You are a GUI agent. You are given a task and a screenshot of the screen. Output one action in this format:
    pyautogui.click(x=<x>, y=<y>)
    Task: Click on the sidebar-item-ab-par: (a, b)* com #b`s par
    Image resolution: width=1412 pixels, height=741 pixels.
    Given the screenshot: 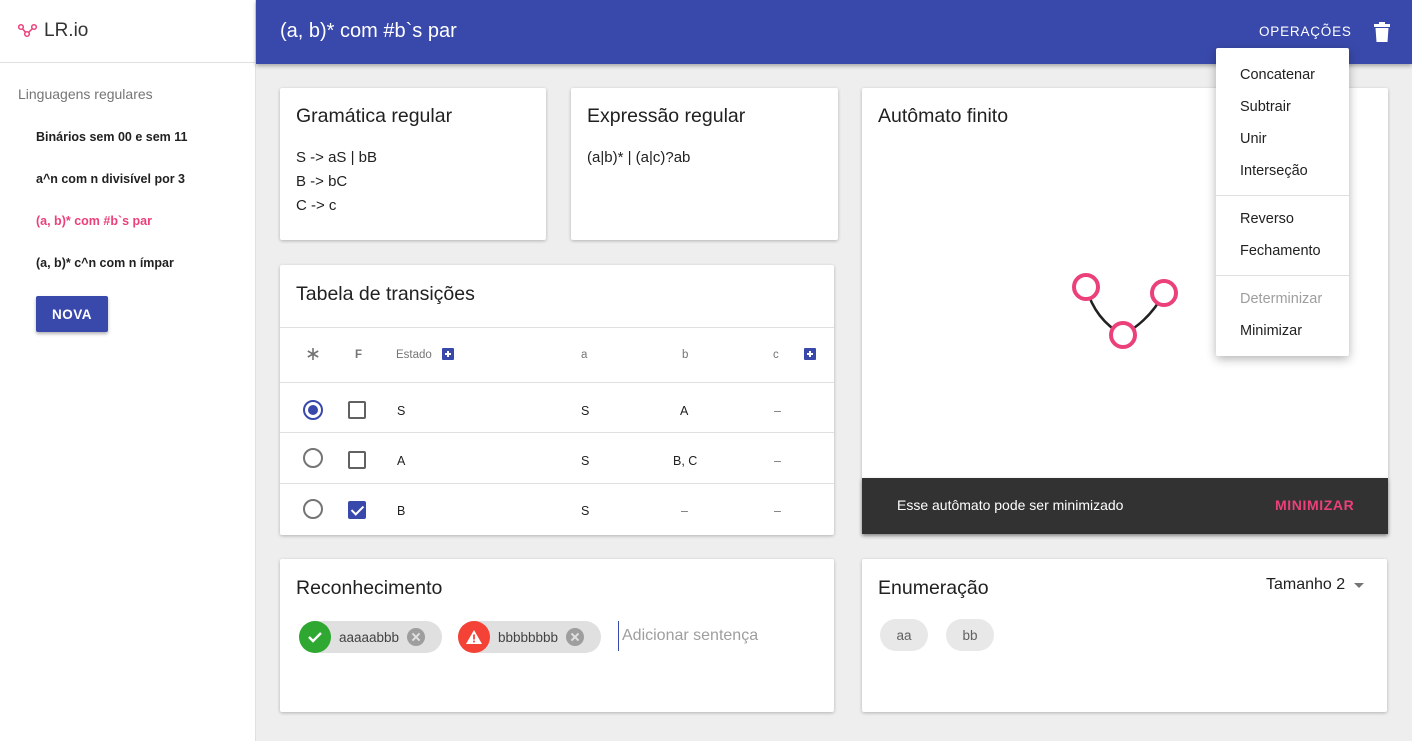 What is the action you would take?
    pyautogui.click(x=127, y=221)
    